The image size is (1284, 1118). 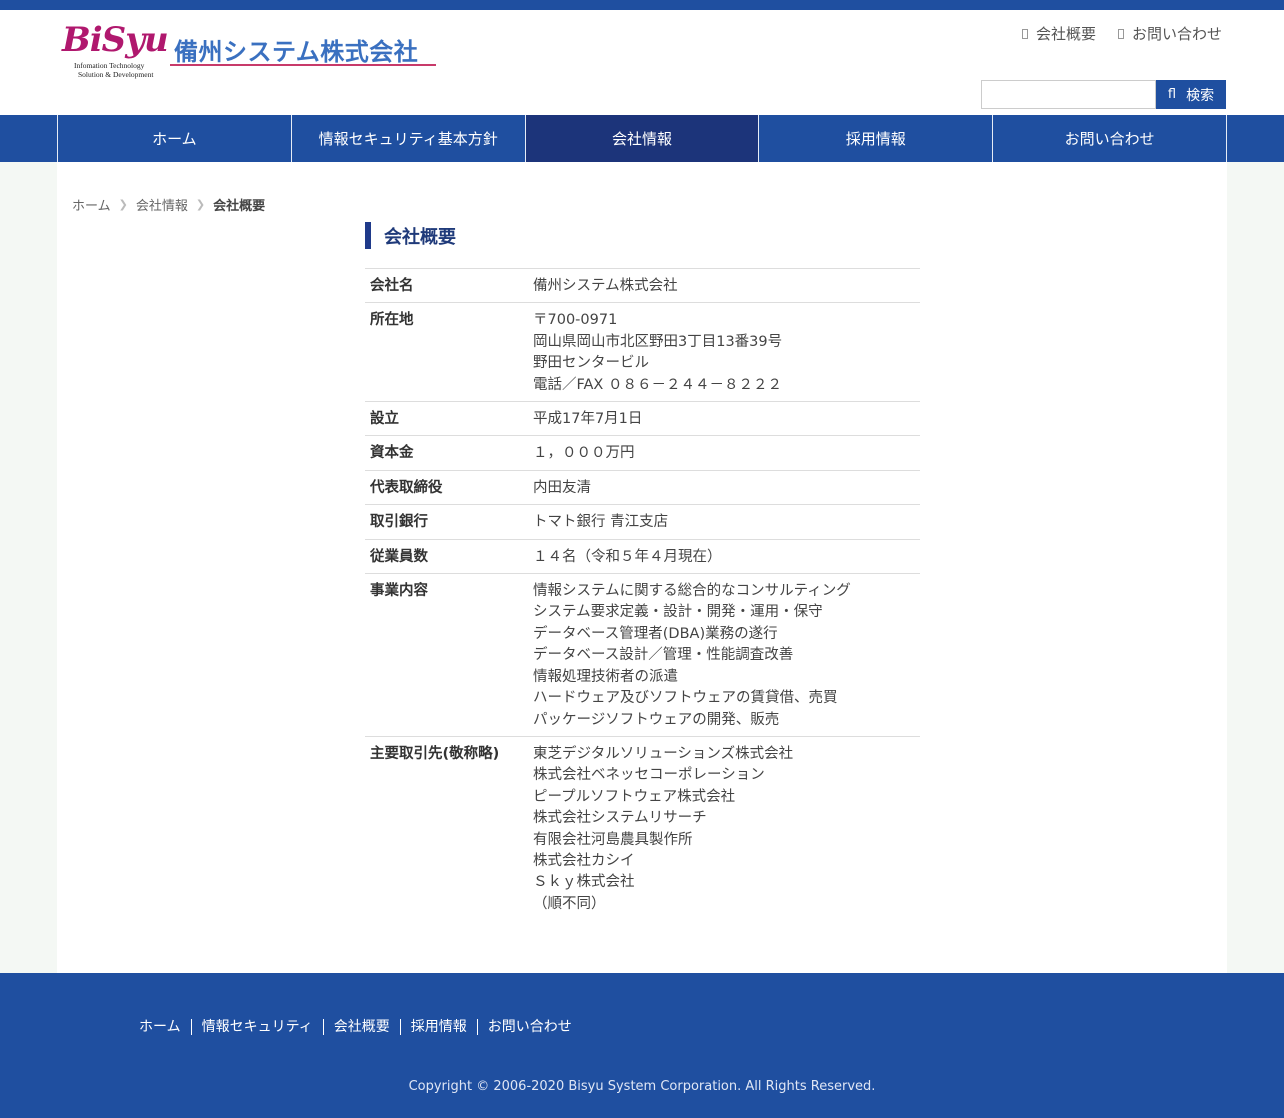 What do you see at coordinates (692, 591) in the screenshot?
I see `value-line: 情報システムに関する総合的なコンサルティング` at bounding box center [692, 591].